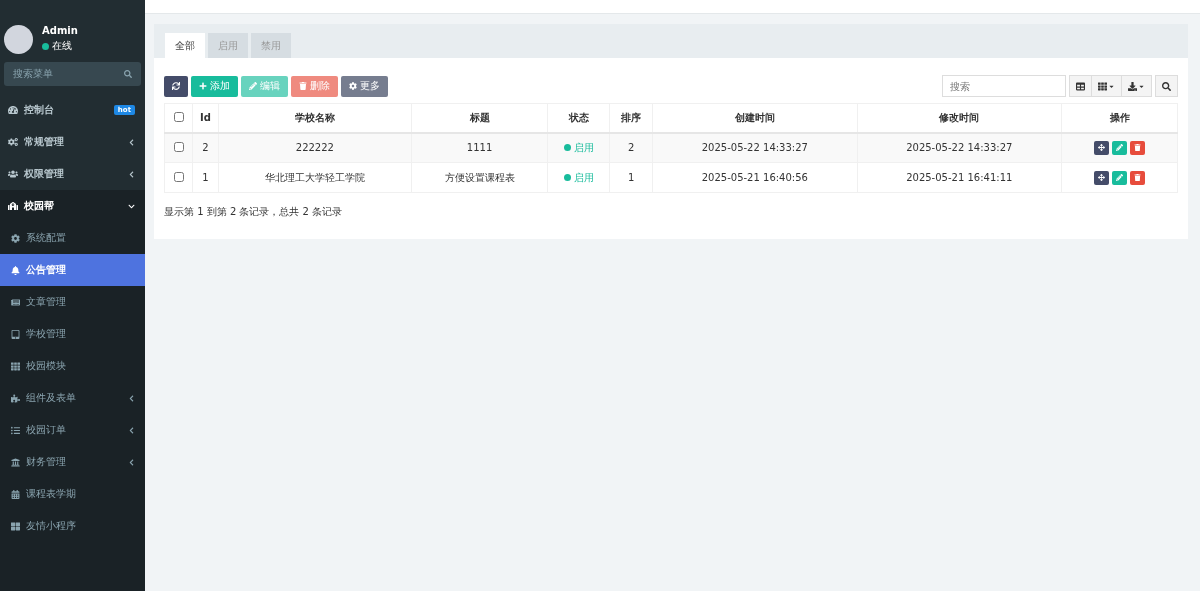 The width and height of the screenshot is (1200, 591). What do you see at coordinates (15, 430) in the screenshot?
I see `list-icon` at bounding box center [15, 430].